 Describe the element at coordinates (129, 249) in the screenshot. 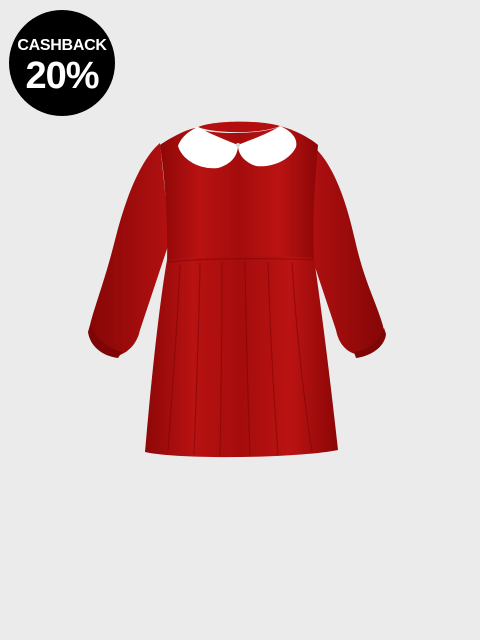

I see `dress-left-sleeve` at that location.